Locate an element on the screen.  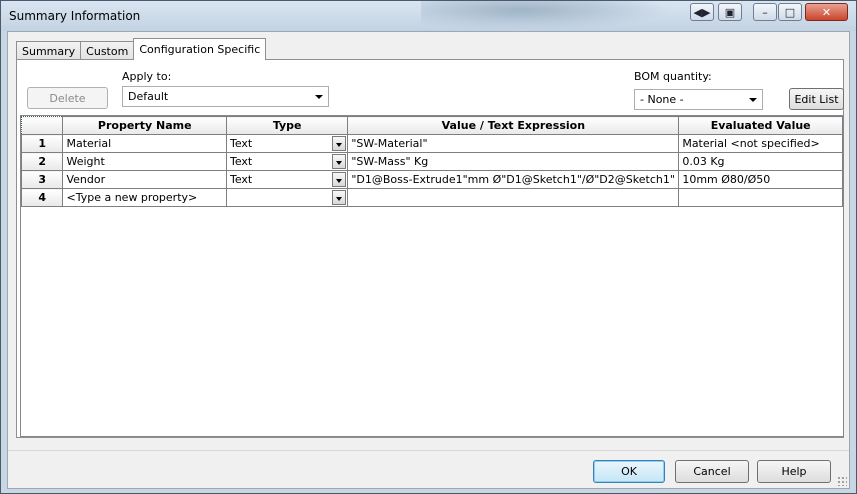
cancel-button: Cancel is located at coordinates (712, 471).